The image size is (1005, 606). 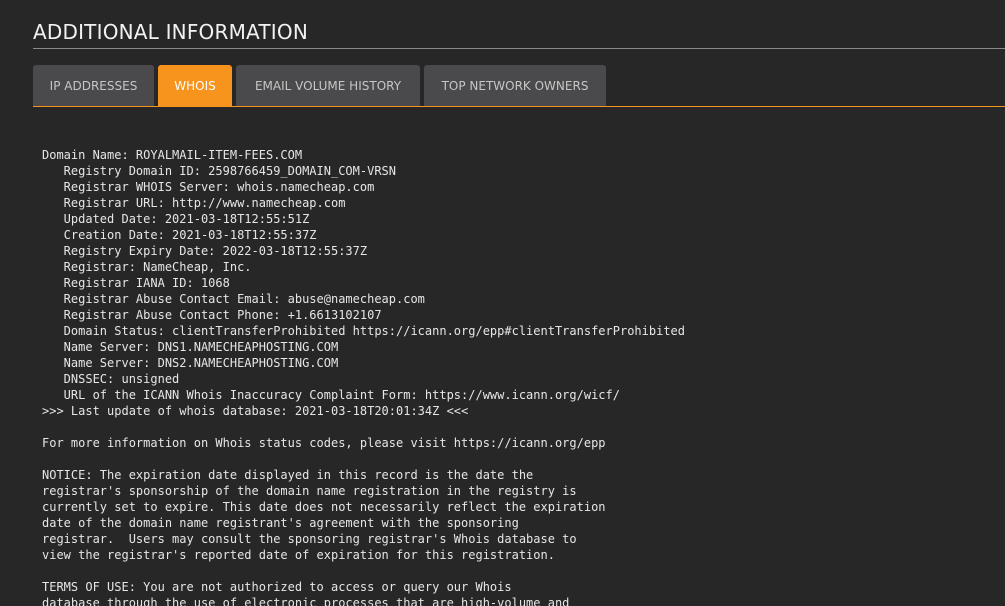 I want to click on tab-whois: WHOIS, so click(x=195, y=85).